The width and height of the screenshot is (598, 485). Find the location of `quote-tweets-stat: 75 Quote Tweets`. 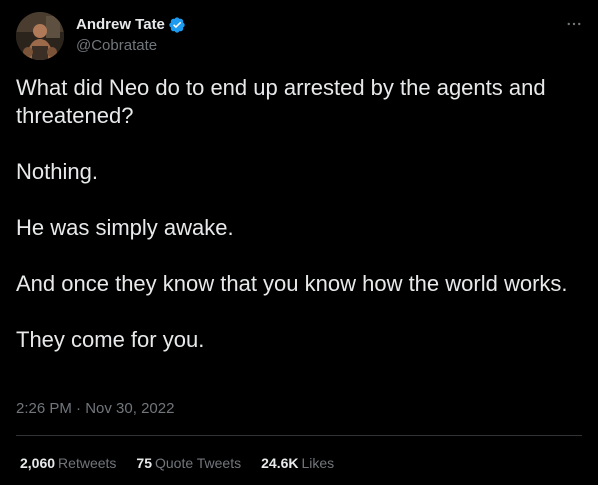

quote-tweets-stat: 75 Quote Tweets is located at coordinates (188, 463).